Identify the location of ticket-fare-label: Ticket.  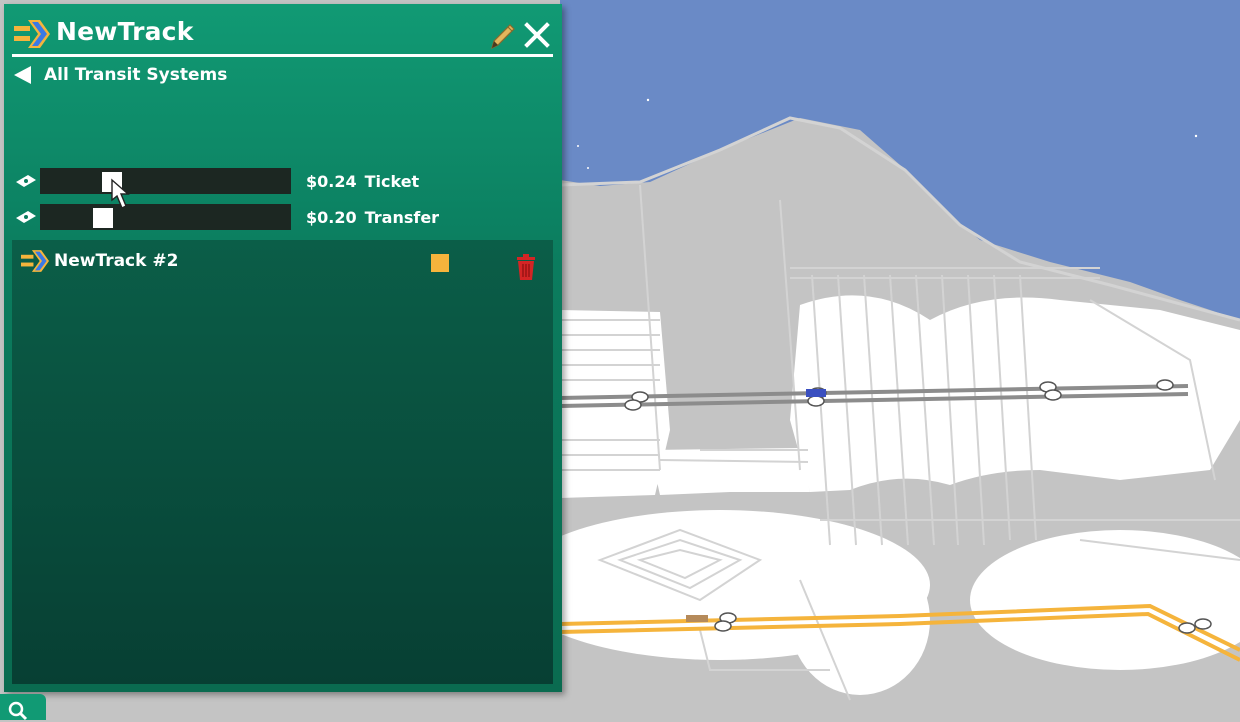
(392, 181).